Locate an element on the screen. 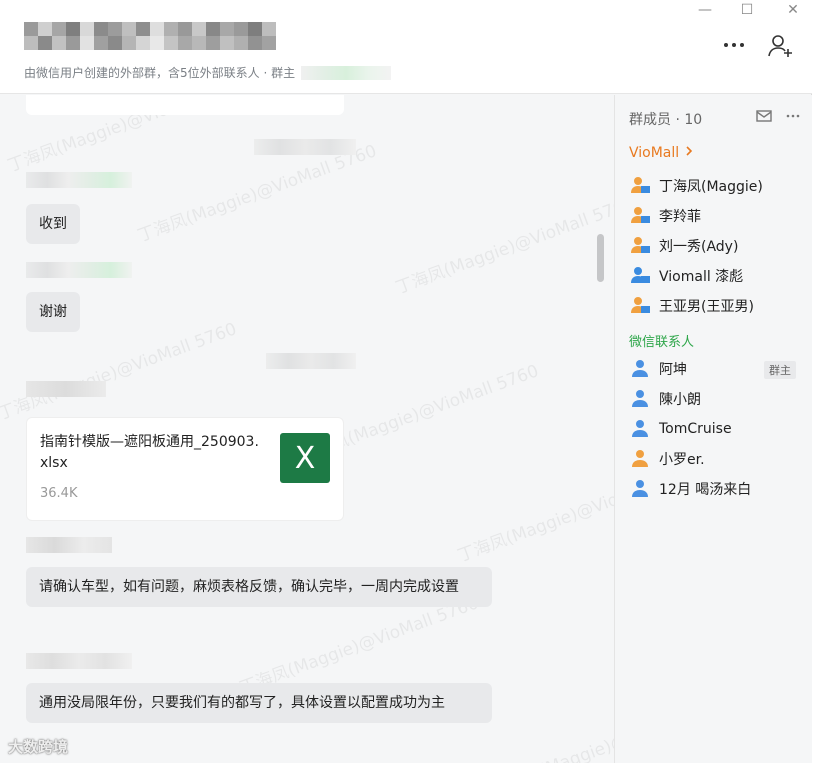  member-name: 12月 喝汤来白 is located at coordinates (705, 490).